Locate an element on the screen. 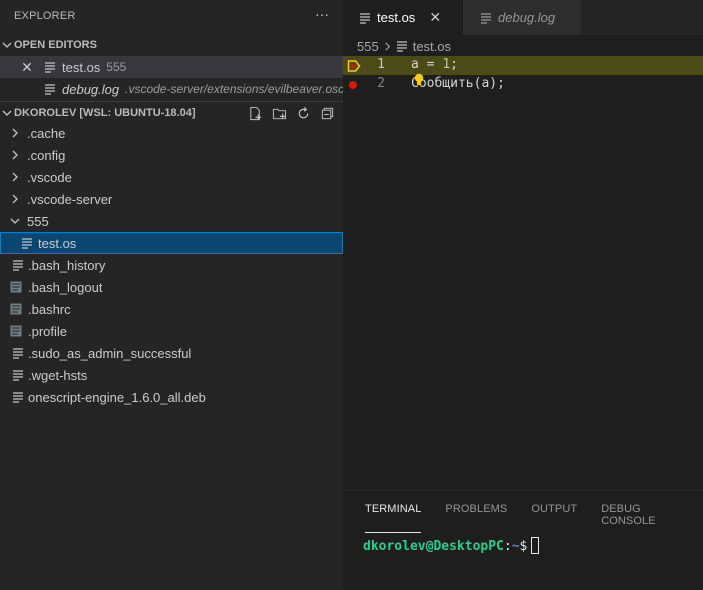 The height and width of the screenshot is (590, 703). code-text: Сообщить(а); is located at coordinates (458, 83).